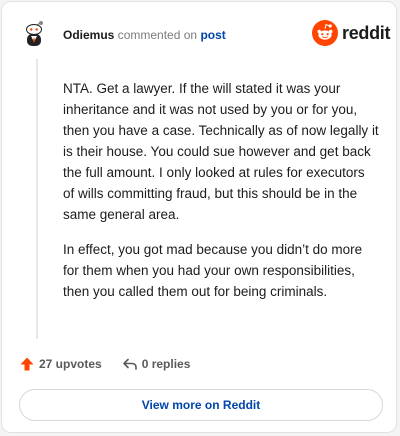 This screenshot has width=400, height=436. I want to click on comment-header: Odiemus commented on post, so click(144, 35).